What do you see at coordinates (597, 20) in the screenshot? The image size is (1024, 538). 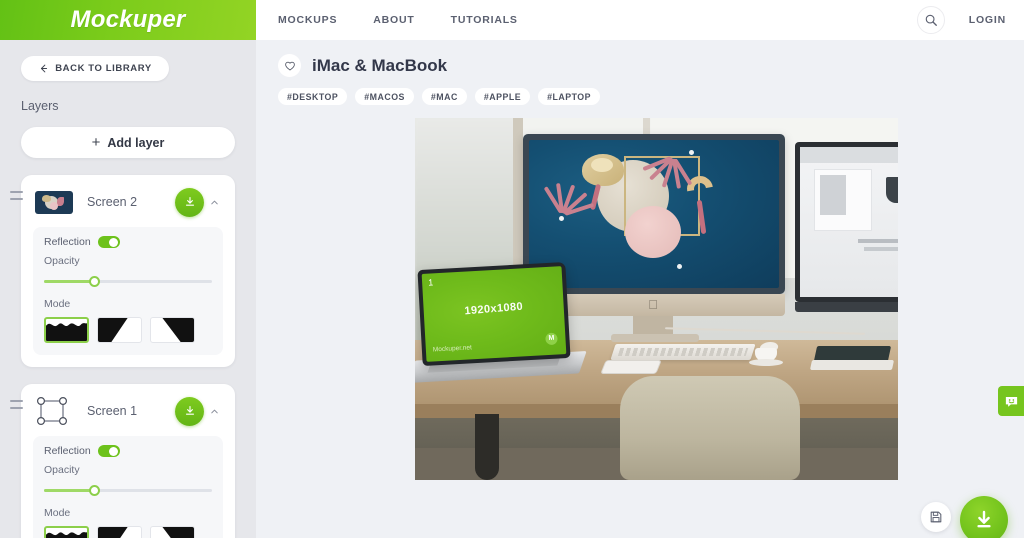 I see `primary-nav: MOCKUPS ABOUT TUTORIALS` at bounding box center [597, 20].